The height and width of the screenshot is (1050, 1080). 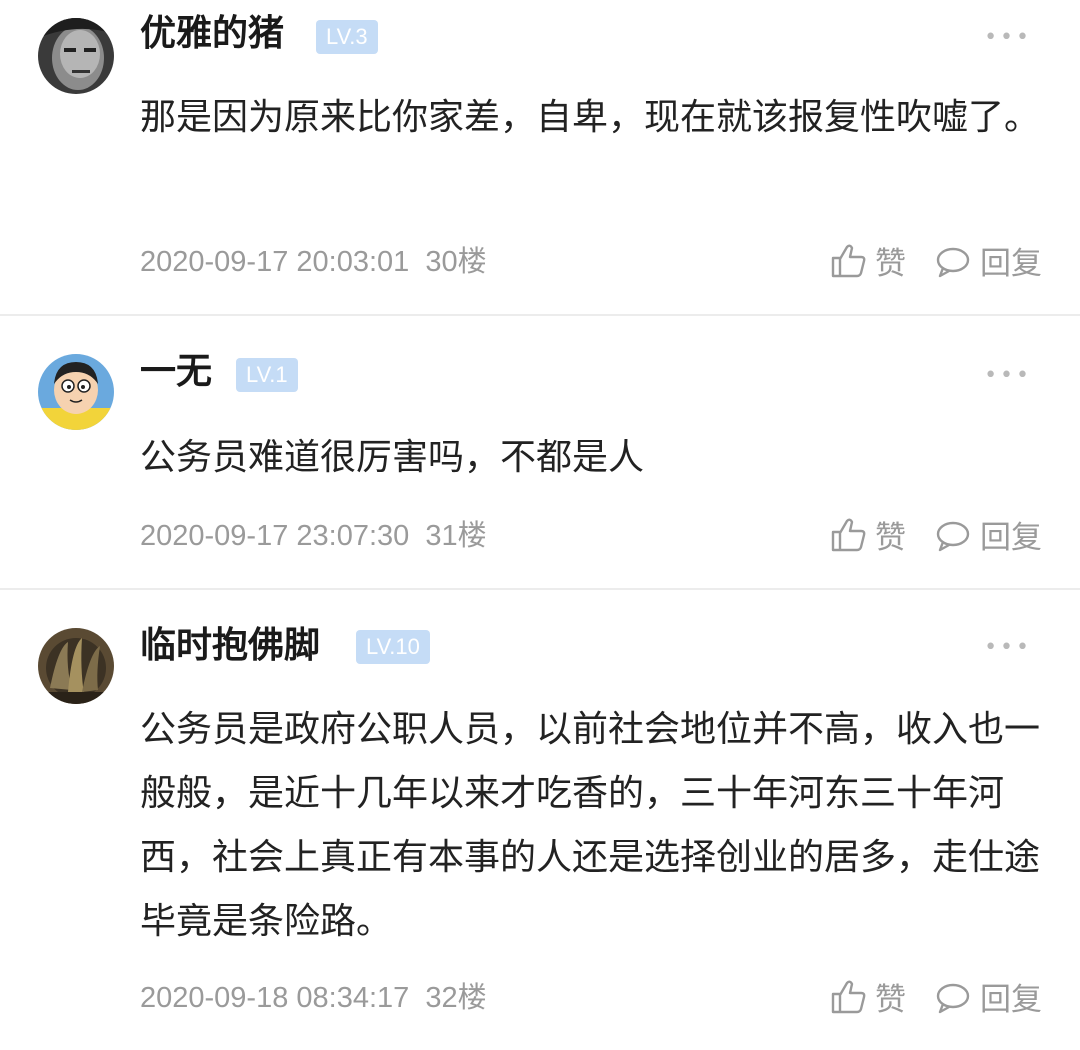 I want to click on timestamp: 2020-09-17 23:07:30, so click(x=275, y=536).